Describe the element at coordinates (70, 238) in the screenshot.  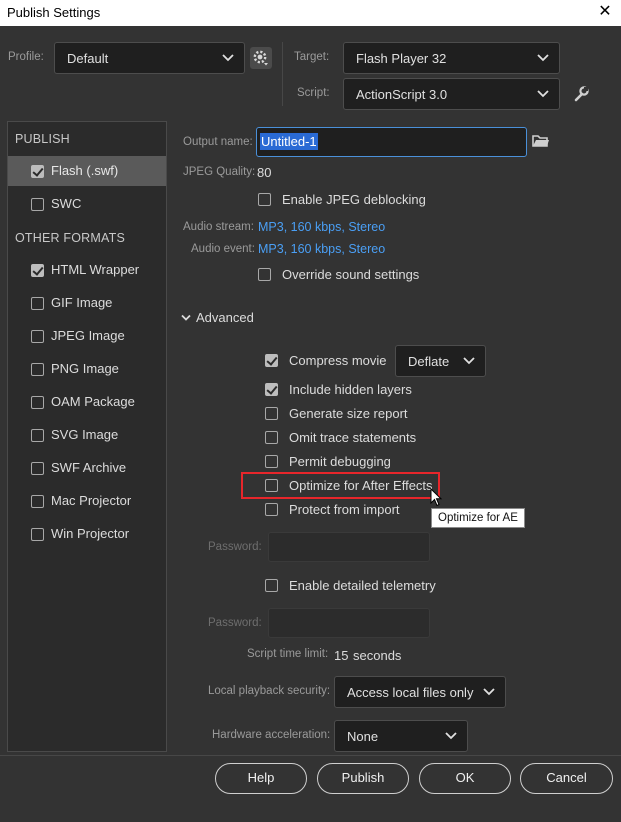
I see `other-formats-header: OTHER FORMATS` at that location.